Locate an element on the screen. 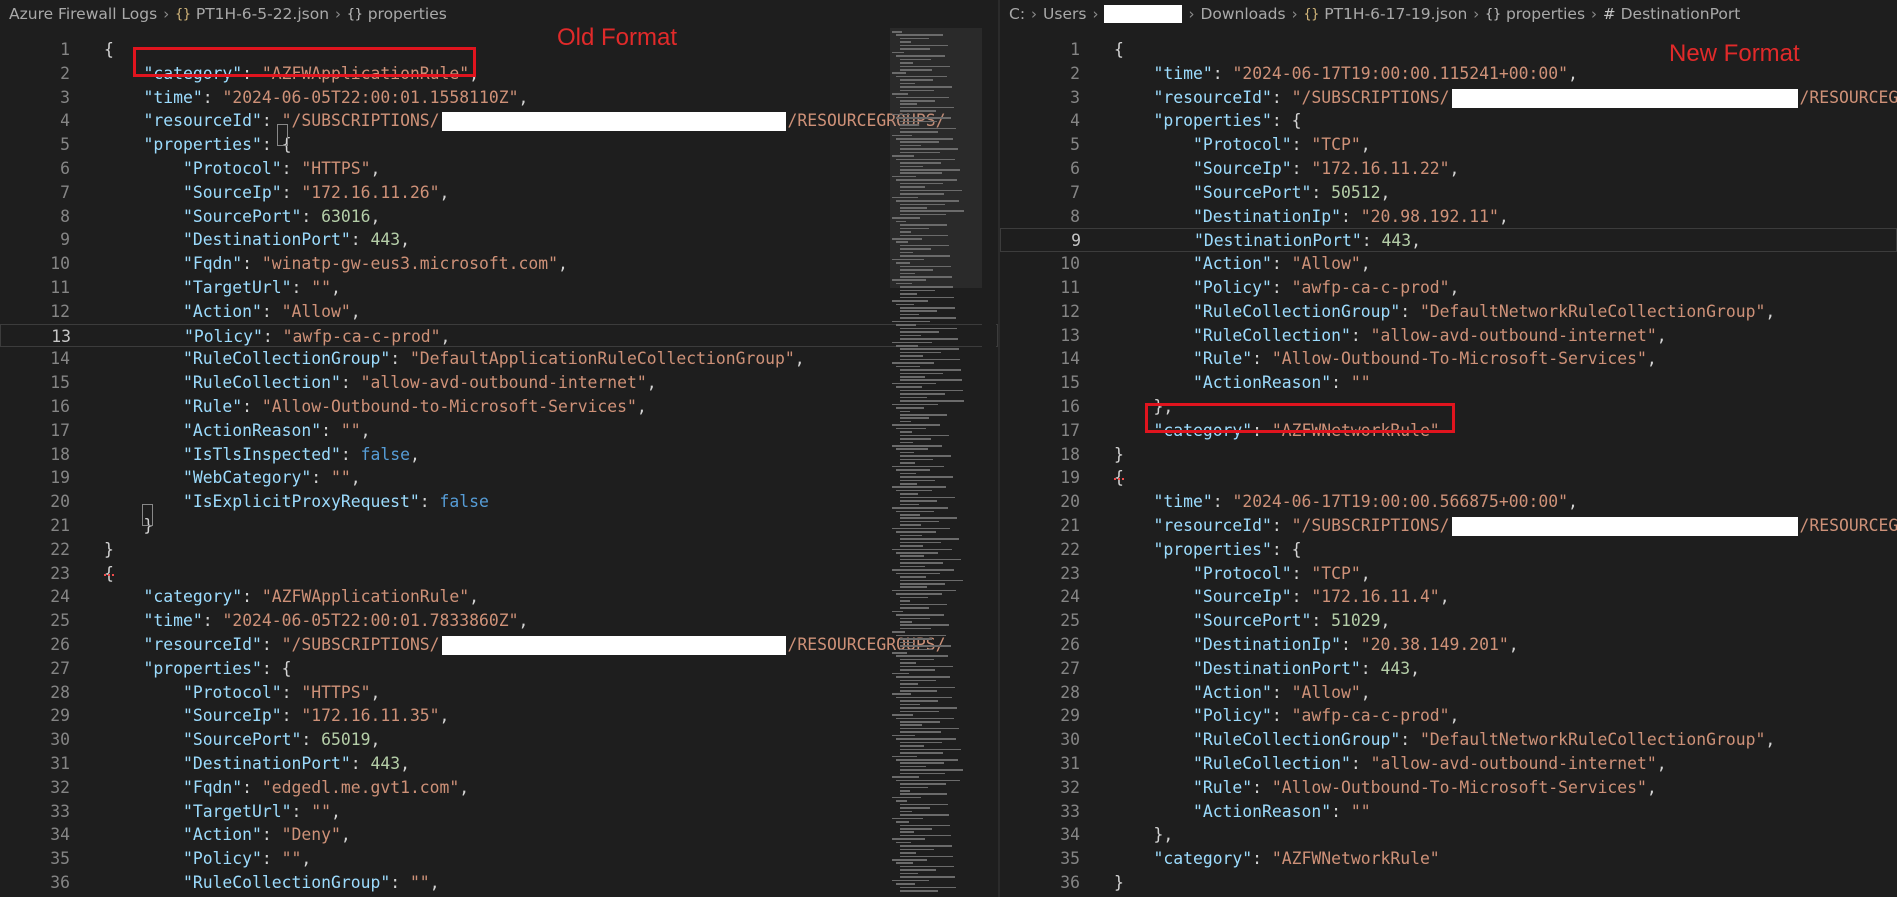 This screenshot has width=1897, height=897. code-line: 31 "DestinationPort": 443, is located at coordinates (499, 764).